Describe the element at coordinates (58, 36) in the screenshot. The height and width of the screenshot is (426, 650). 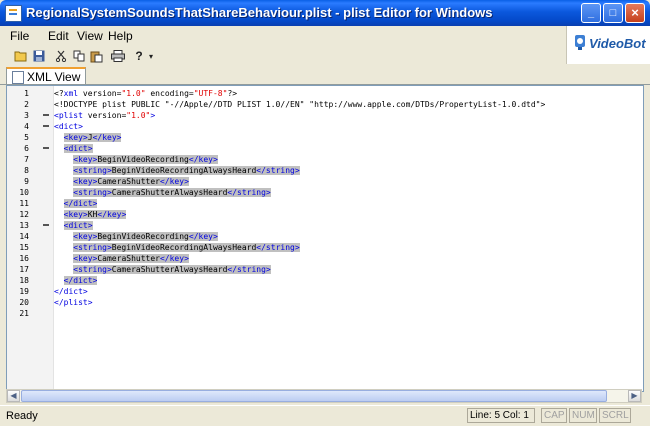
I see `menu-edit: Edit` at that location.